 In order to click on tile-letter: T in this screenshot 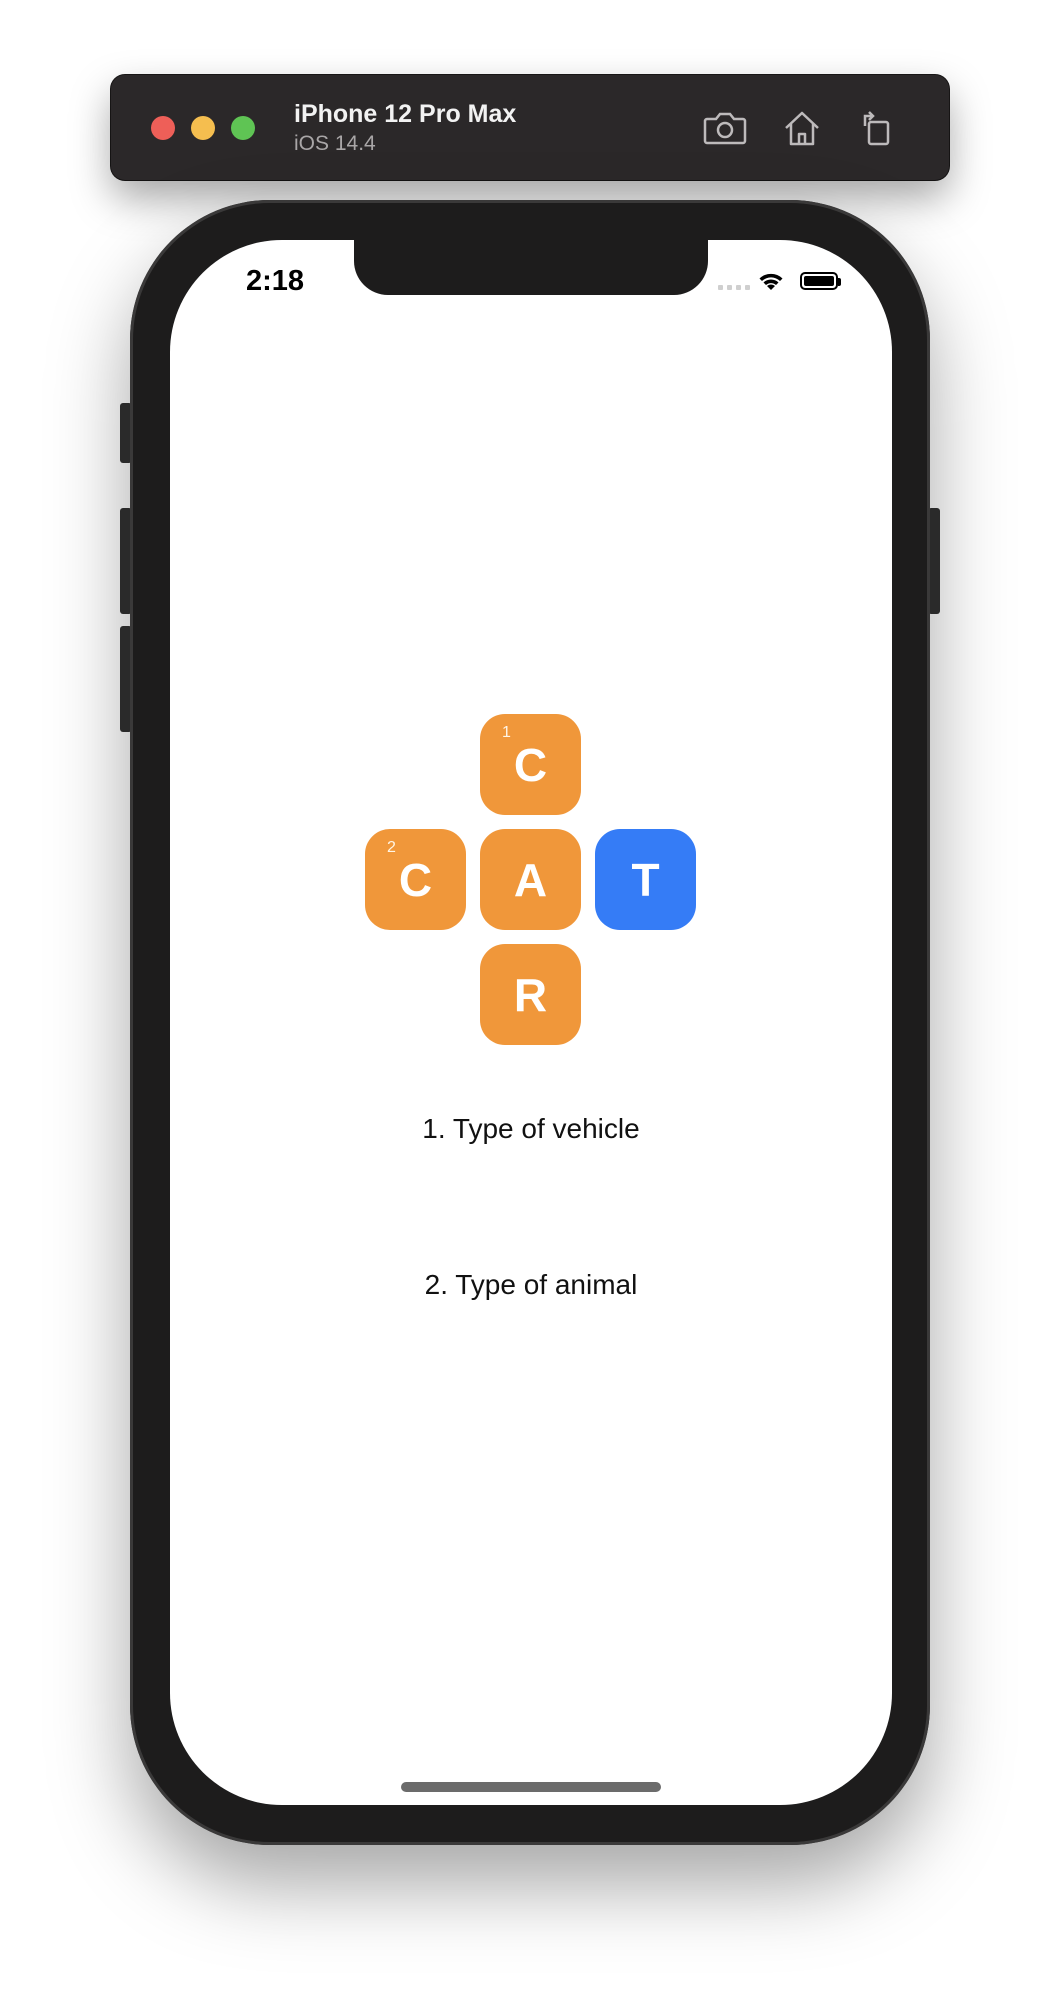, I will do `click(645, 879)`.